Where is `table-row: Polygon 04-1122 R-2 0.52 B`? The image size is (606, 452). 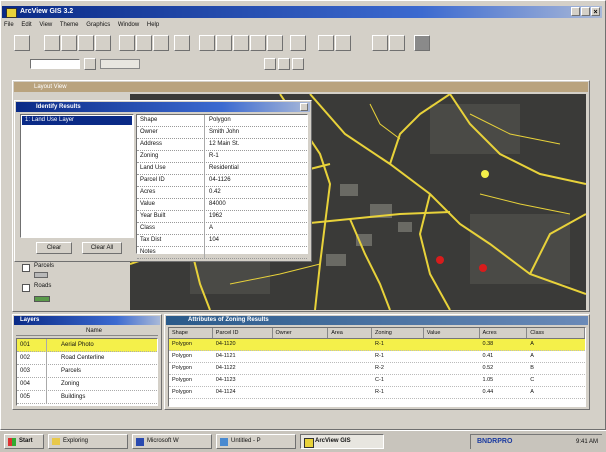 table-row: Polygon 04-1122 R-2 0.52 B is located at coordinates (377, 369).